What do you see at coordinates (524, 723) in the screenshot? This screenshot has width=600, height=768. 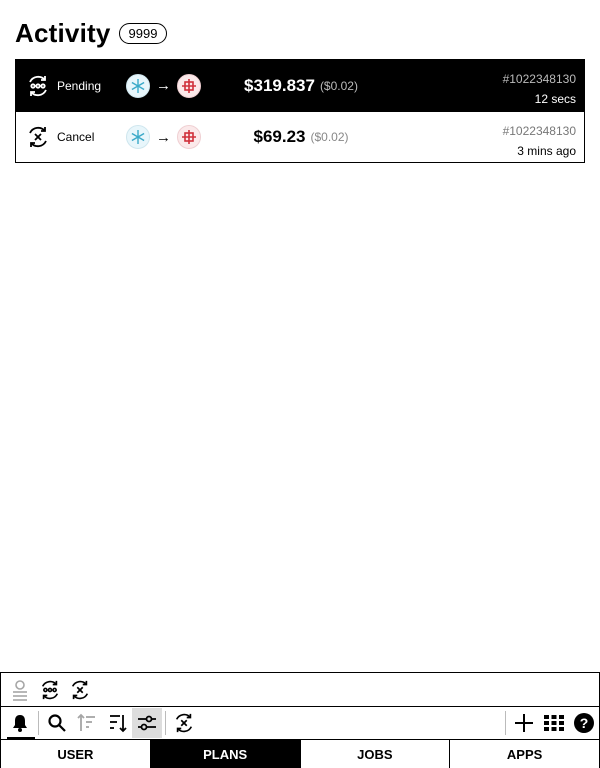 I see `plus-icon` at bounding box center [524, 723].